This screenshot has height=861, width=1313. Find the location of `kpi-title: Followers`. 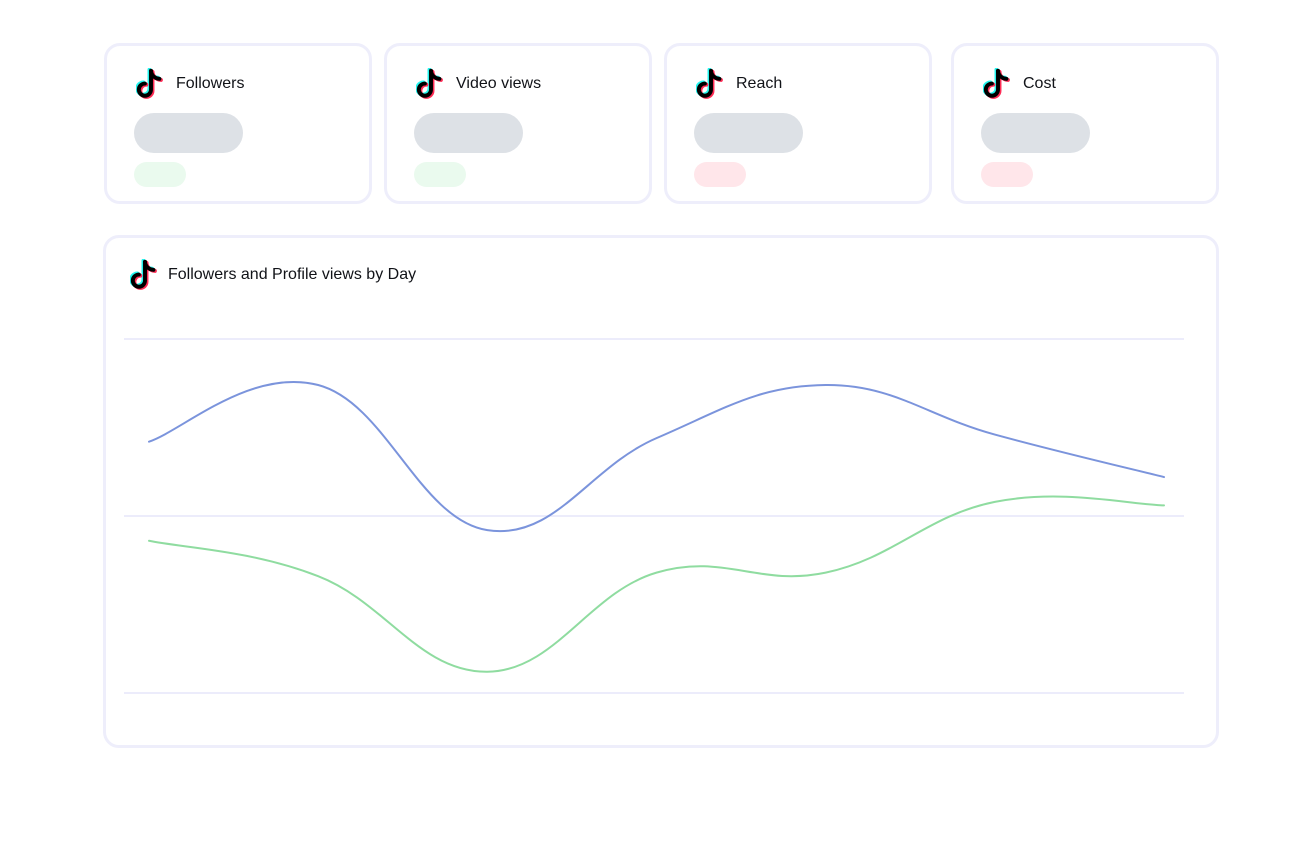

kpi-title: Followers is located at coordinates (210, 83).